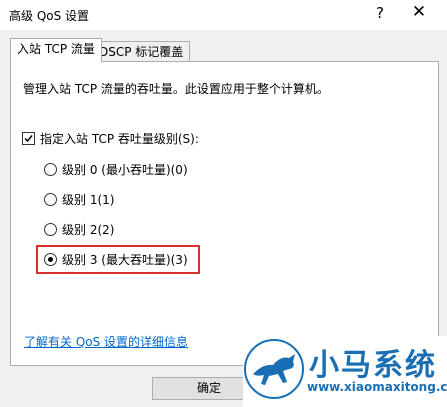 The width and height of the screenshot is (447, 407). I want to click on radio-label: 级别 2(2), so click(88, 230).